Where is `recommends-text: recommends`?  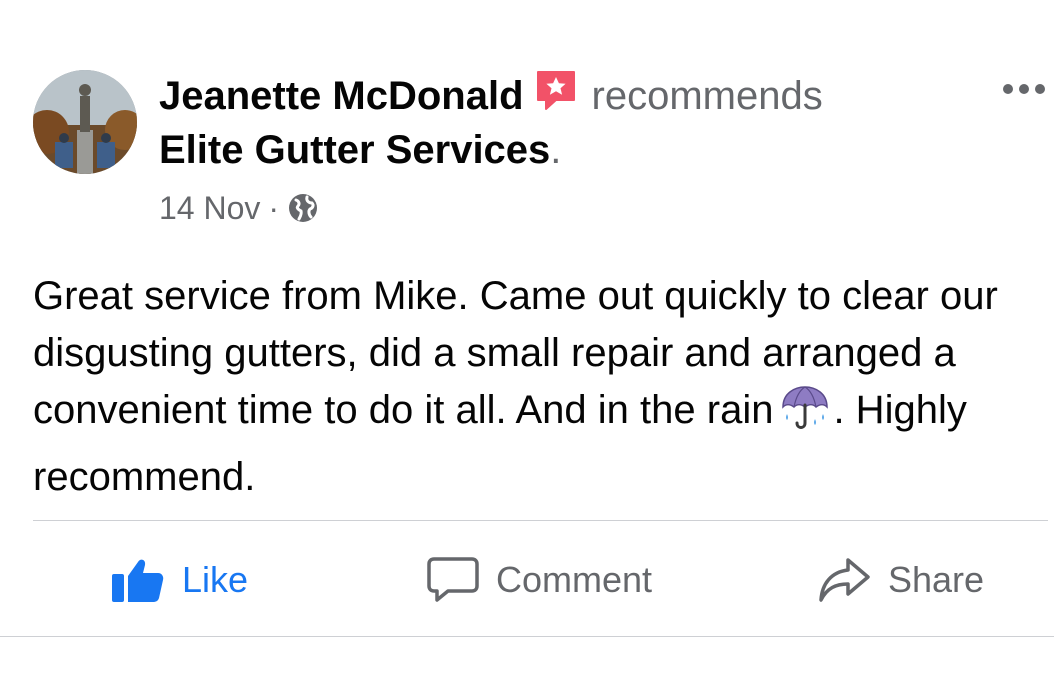 recommends-text: recommends is located at coordinates (707, 96).